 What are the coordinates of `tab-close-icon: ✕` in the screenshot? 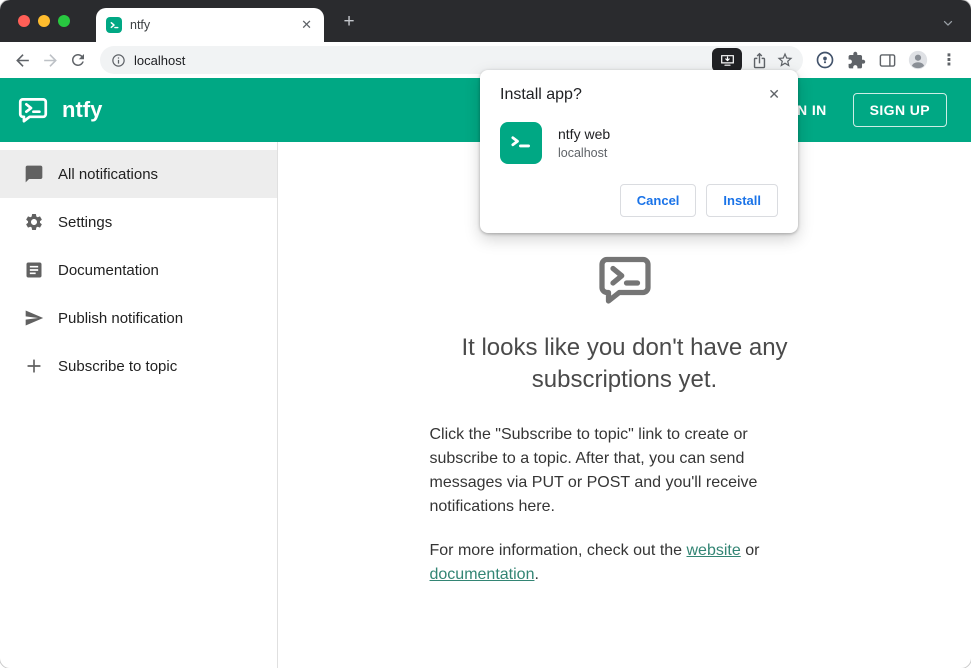 It's located at (306, 25).